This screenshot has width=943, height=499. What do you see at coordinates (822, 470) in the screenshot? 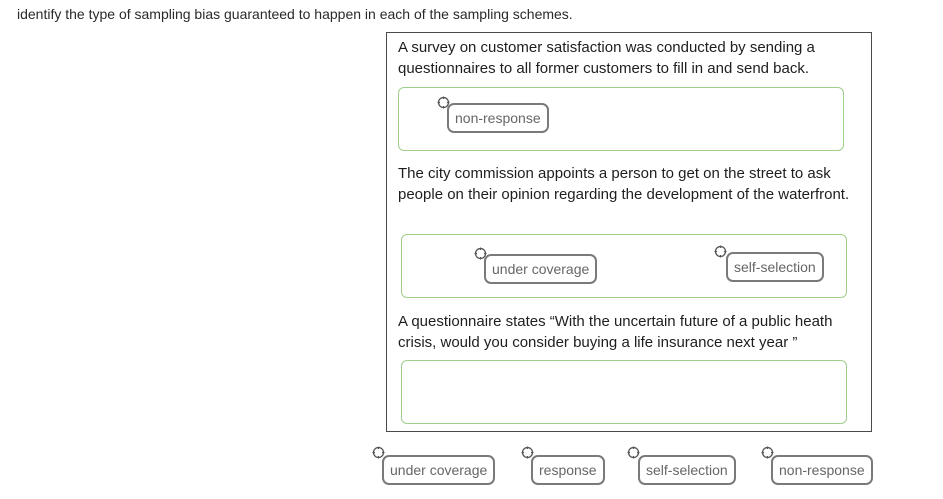
I see `bank-chip-non-response: non-response` at bounding box center [822, 470].